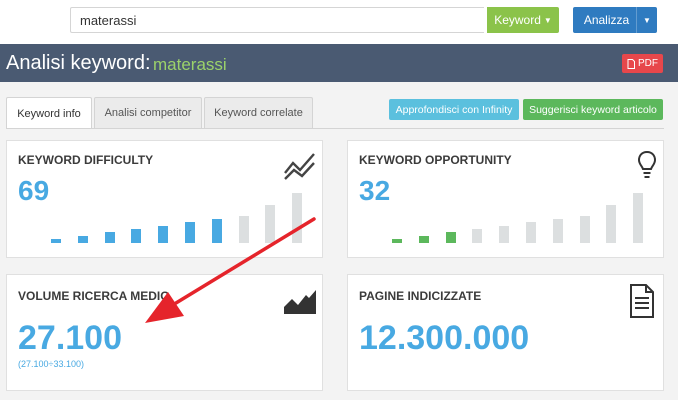 This screenshot has height=400, width=678. I want to click on red-arrow-annotation, so click(230, 270).